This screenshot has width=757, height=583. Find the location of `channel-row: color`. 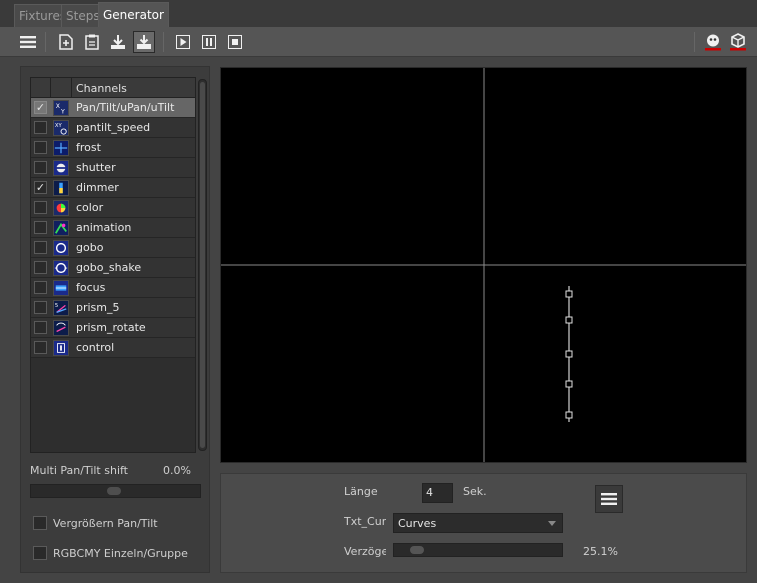

channel-row: color is located at coordinates (113, 208).